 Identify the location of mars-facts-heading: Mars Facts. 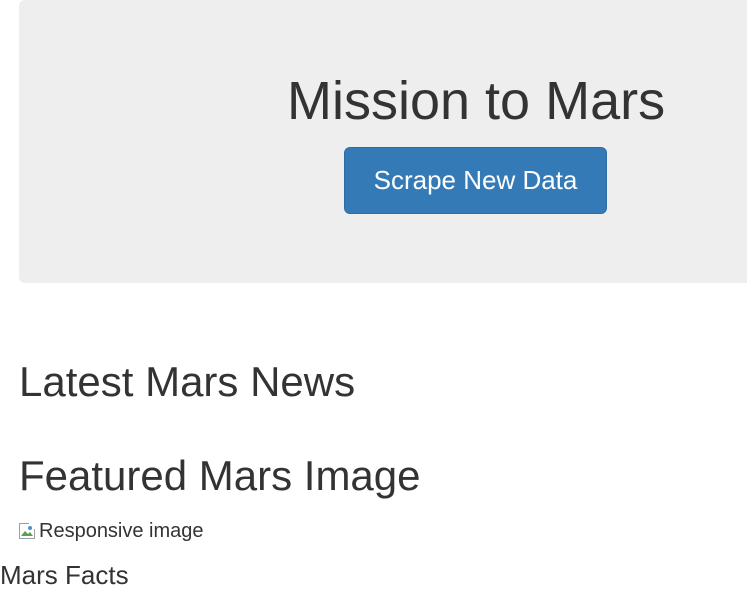
(64, 575).